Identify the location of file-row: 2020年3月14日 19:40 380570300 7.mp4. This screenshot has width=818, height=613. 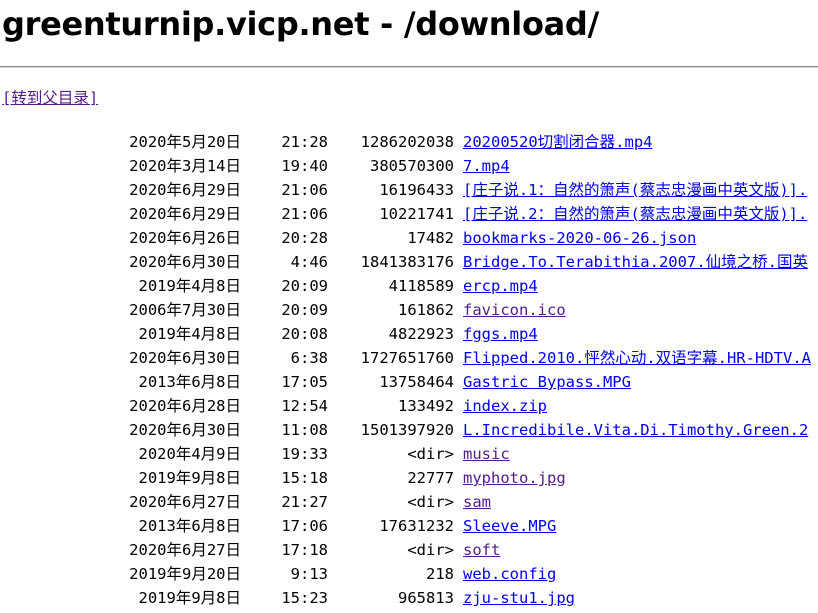
(409, 166).